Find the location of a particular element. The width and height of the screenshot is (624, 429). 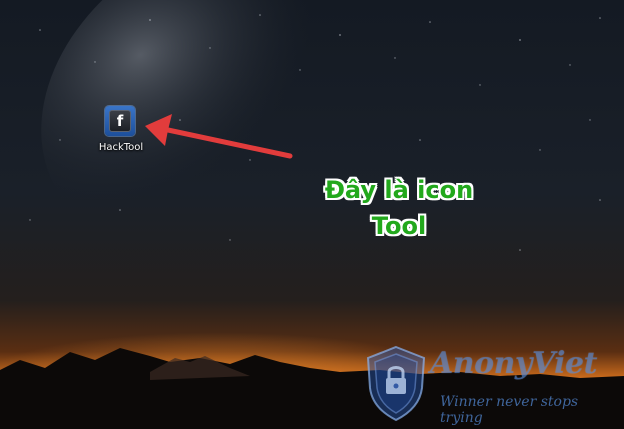

facebook-icon: f is located at coordinates (120, 121).